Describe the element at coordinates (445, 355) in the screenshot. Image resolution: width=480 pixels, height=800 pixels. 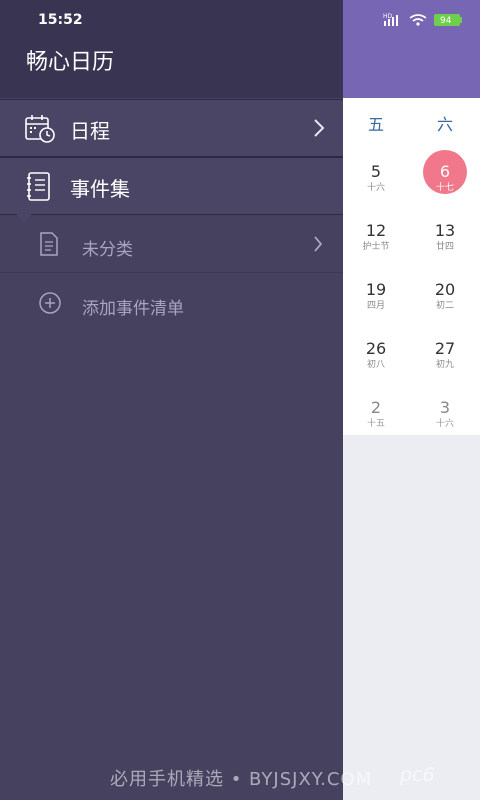
I see `calendar-day: 27 初九` at that location.